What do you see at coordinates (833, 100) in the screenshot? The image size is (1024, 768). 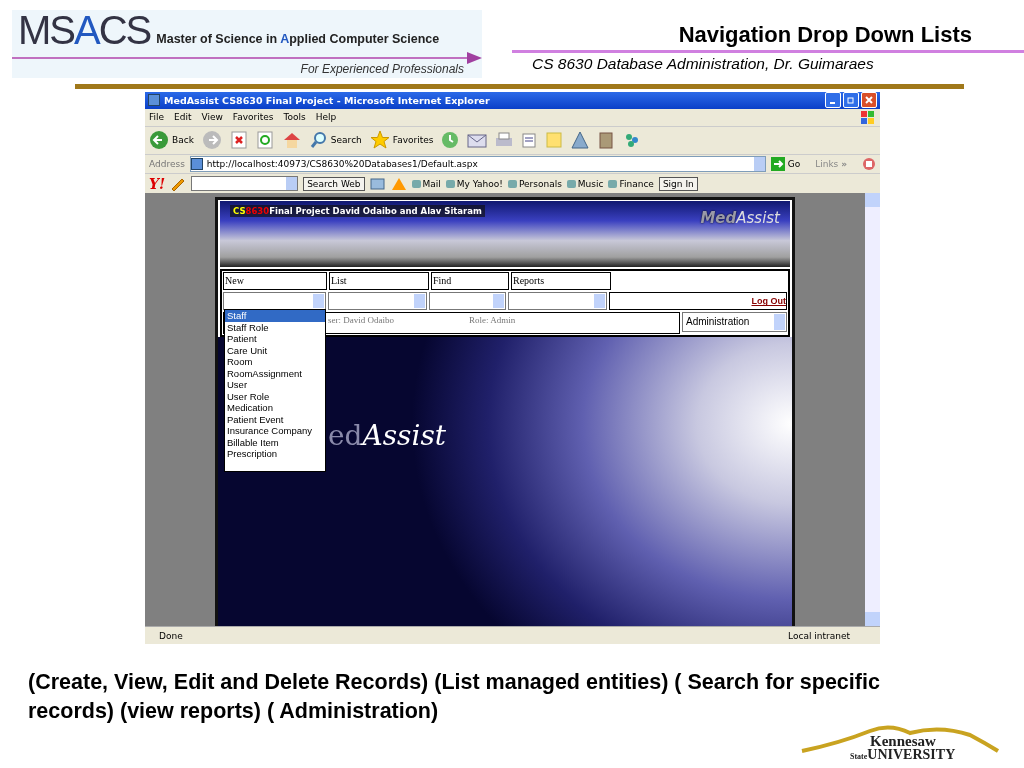 I see `minimize-button` at bounding box center [833, 100].